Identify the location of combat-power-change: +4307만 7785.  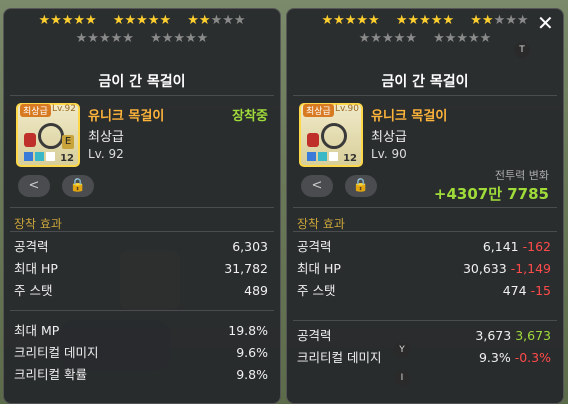
(491, 194).